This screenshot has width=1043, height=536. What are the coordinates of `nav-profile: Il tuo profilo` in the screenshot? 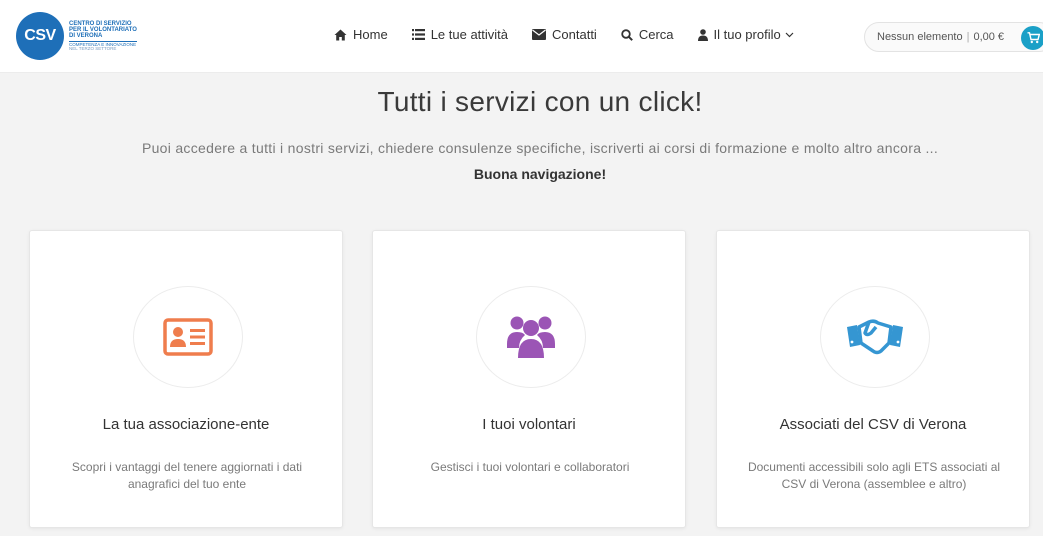 It's located at (745, 34).